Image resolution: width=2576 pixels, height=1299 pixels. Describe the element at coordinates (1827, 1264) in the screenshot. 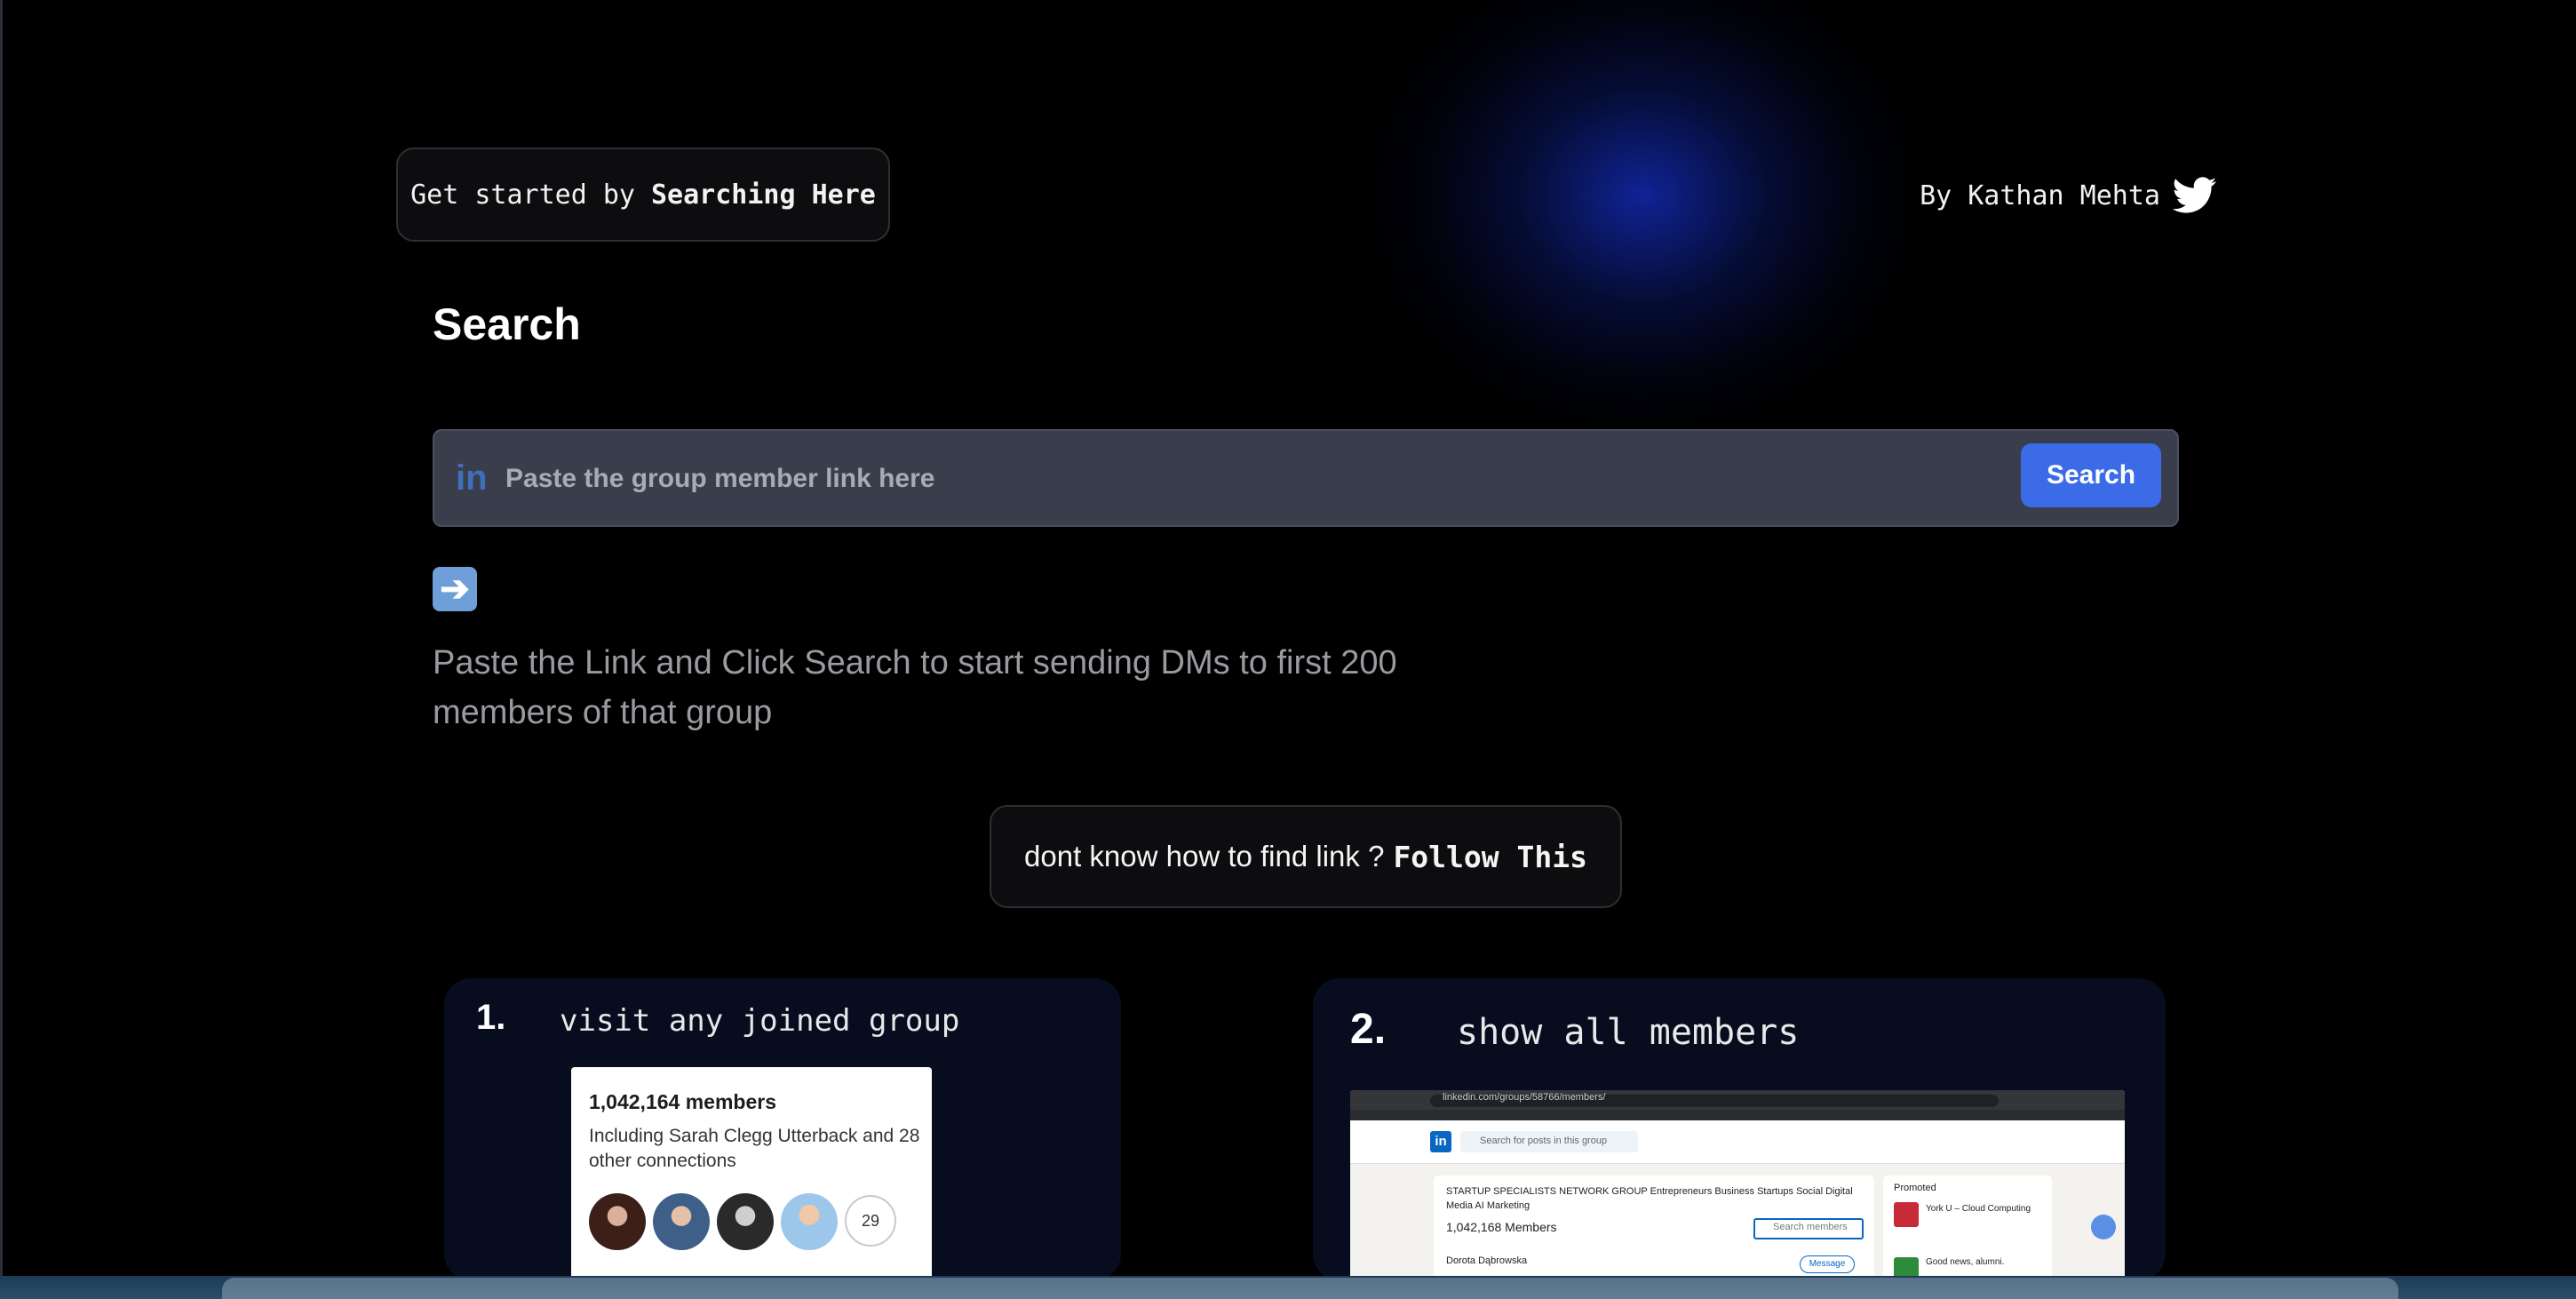

I see `message-button: Message` at that location.